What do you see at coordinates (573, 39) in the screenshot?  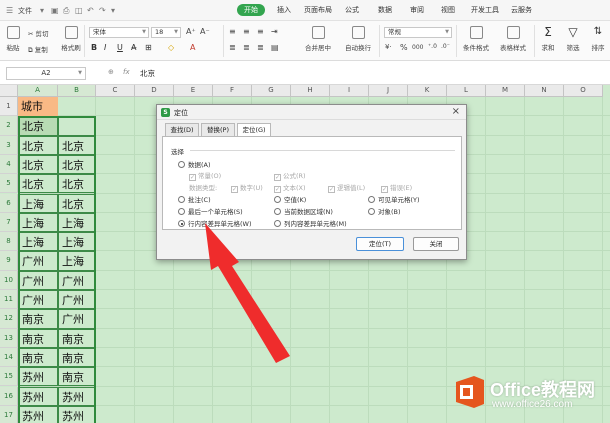 I see `filter-button: ▽ 筛选` at bounding box center [573, 39].